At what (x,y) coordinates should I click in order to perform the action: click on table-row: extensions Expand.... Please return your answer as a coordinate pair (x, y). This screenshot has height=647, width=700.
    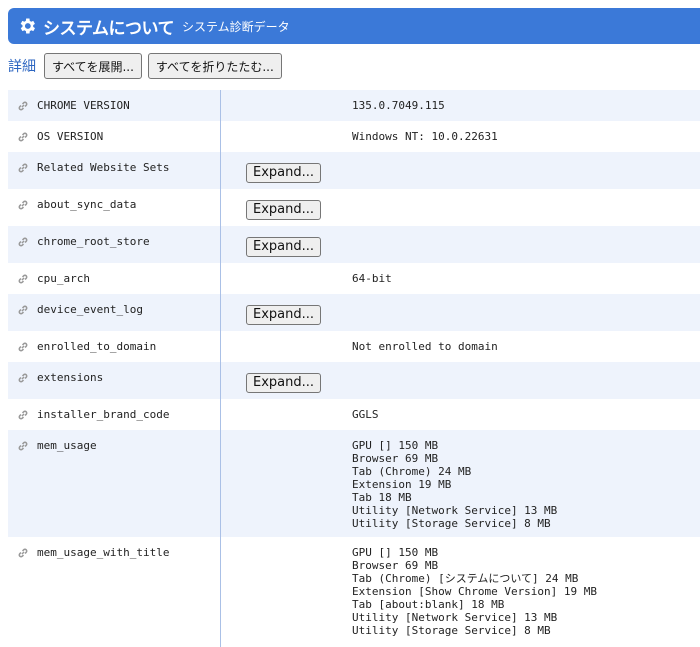
    Looking at the image, I should click on (354, 380).